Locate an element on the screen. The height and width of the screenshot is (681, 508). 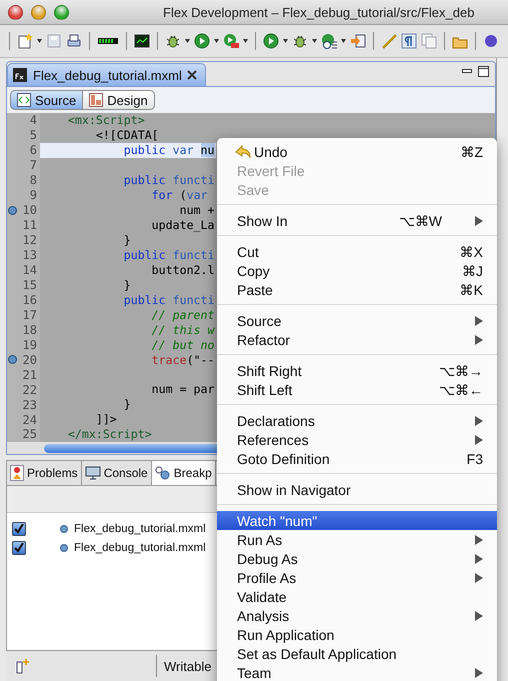
menu-item: Cut ⌘X is located at coordinates (357, 251).